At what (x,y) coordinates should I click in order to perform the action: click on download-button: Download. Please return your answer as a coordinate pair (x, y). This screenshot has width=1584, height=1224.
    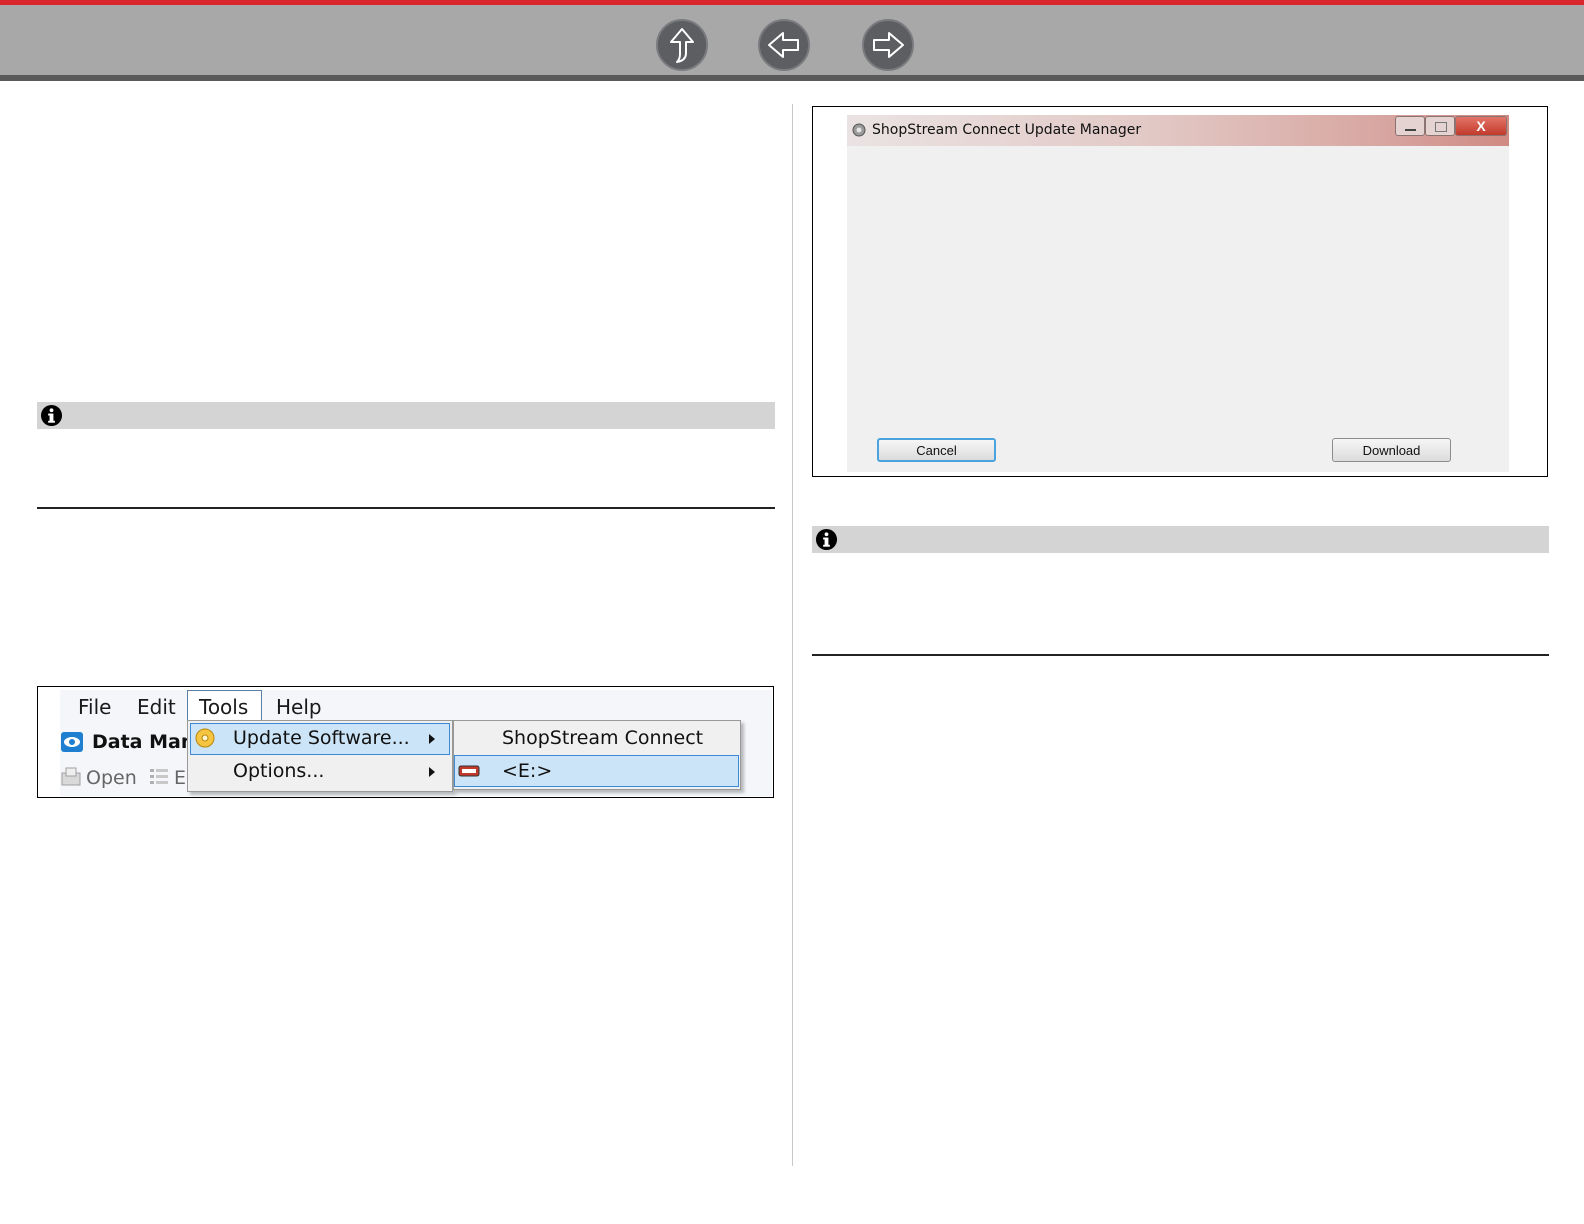
    Looking at the image, I should click on (1391, 450).